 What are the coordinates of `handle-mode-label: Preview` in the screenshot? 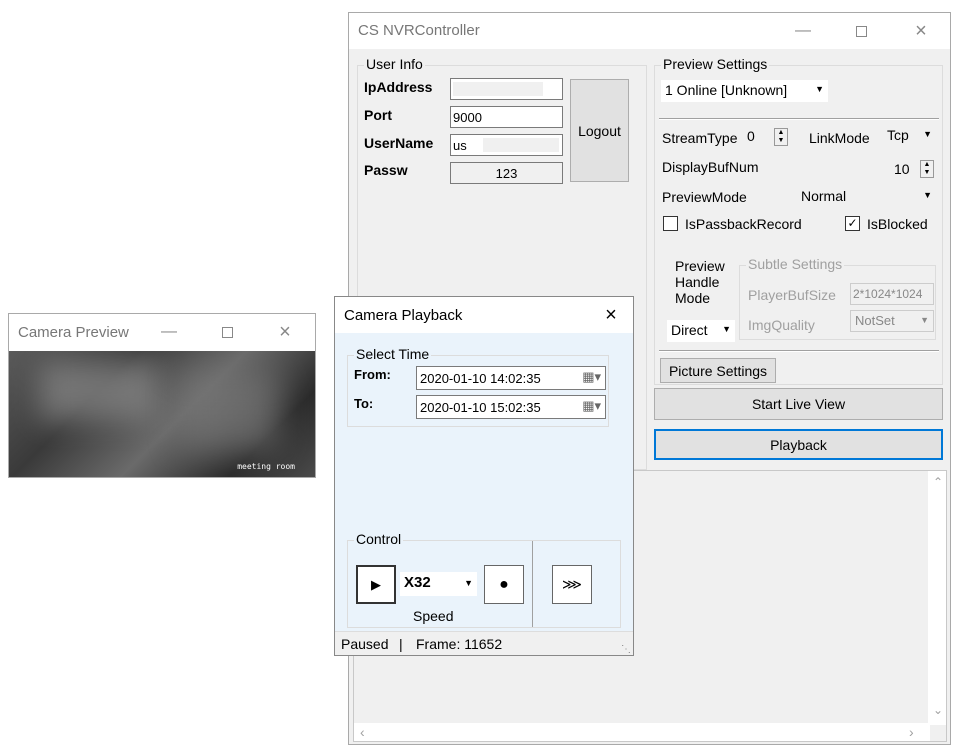 It's located at (700, 266).